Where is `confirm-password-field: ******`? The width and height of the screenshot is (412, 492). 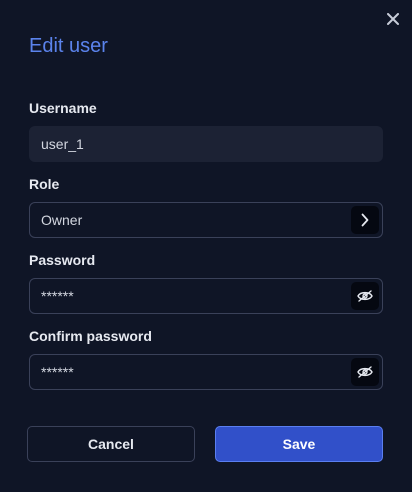 confirm-password-field: ****** is located at coordinates (206, 372).